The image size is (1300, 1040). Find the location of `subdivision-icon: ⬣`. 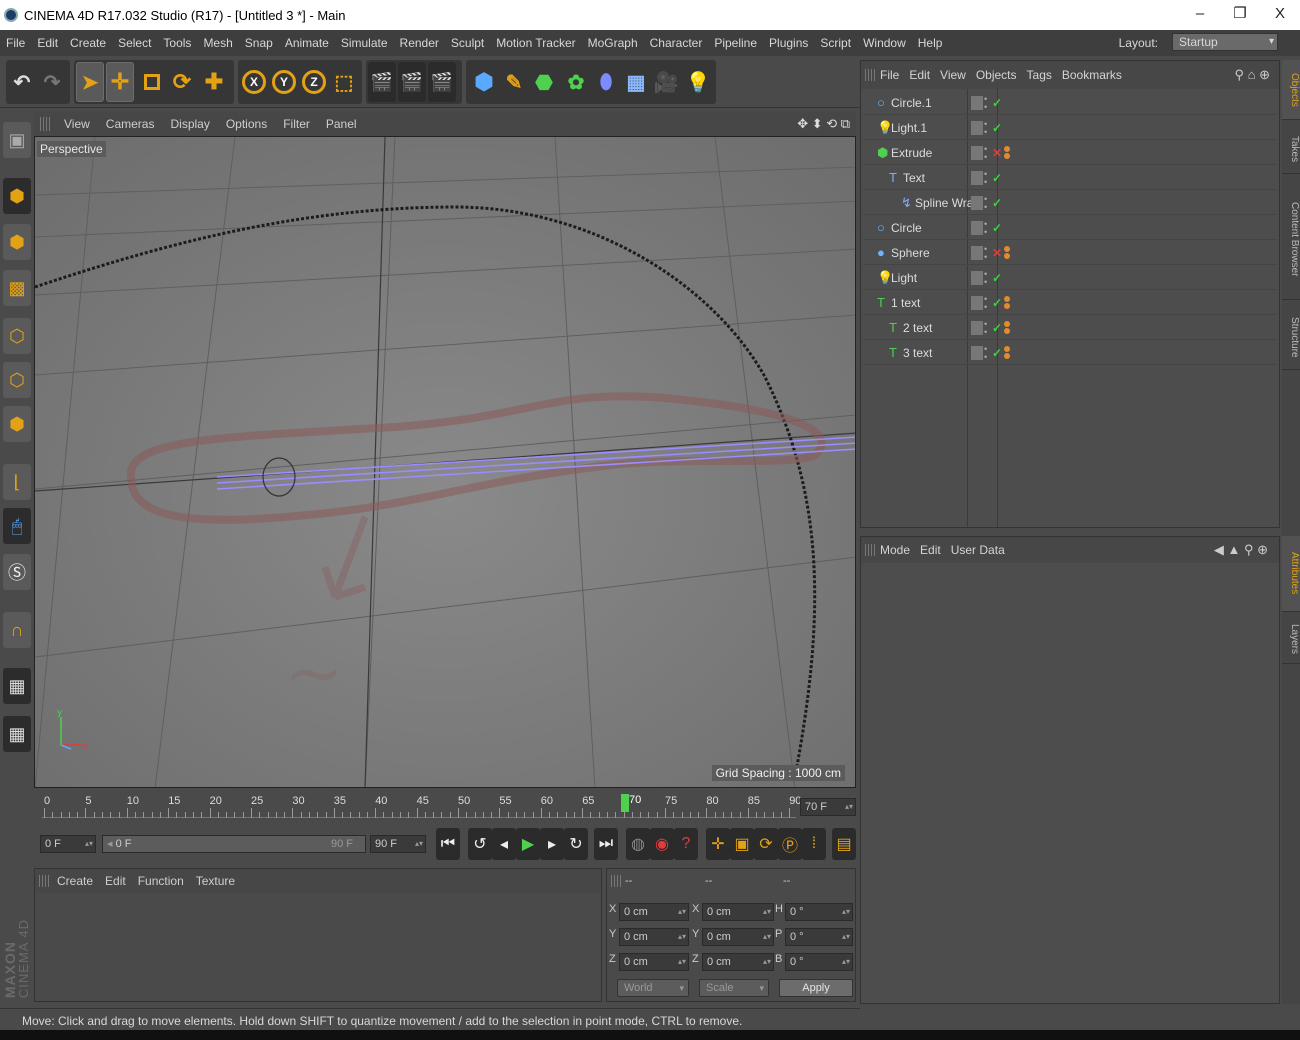

subdivision-icon: ⬣ is located at coordinates (544, 82).